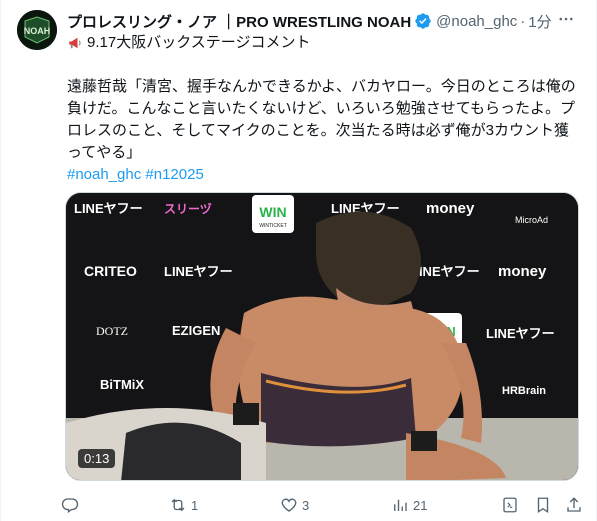 The image size is (597, 521). I want to click on svg-text: WIN, so click(272, 212).